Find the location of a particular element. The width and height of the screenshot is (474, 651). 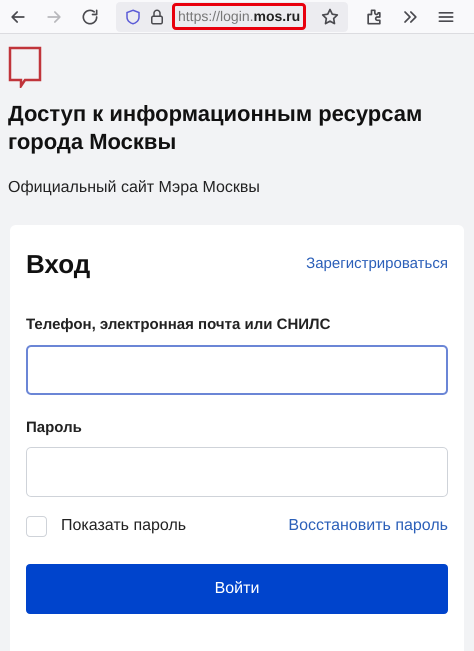

field-label: Пароль is located at coordinates (54, 428).